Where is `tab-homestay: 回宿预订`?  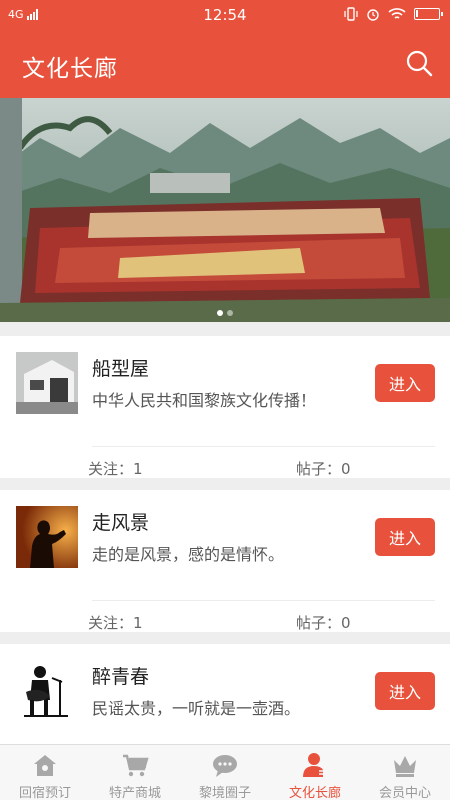 tab-homestay: 回宿预订 is located at coordinates (45, 772).